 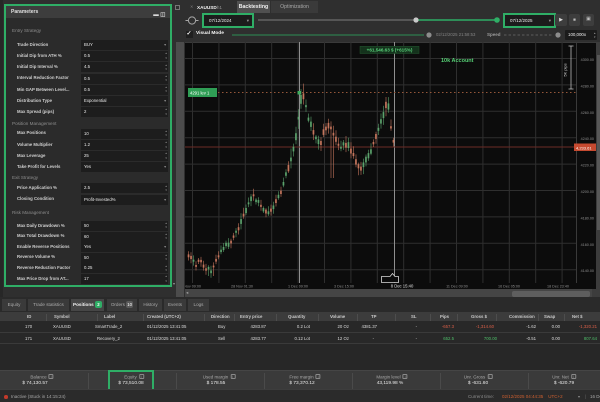 I want to click on svg-text: 3 Dec 15:00, so click(x=344, y=287).